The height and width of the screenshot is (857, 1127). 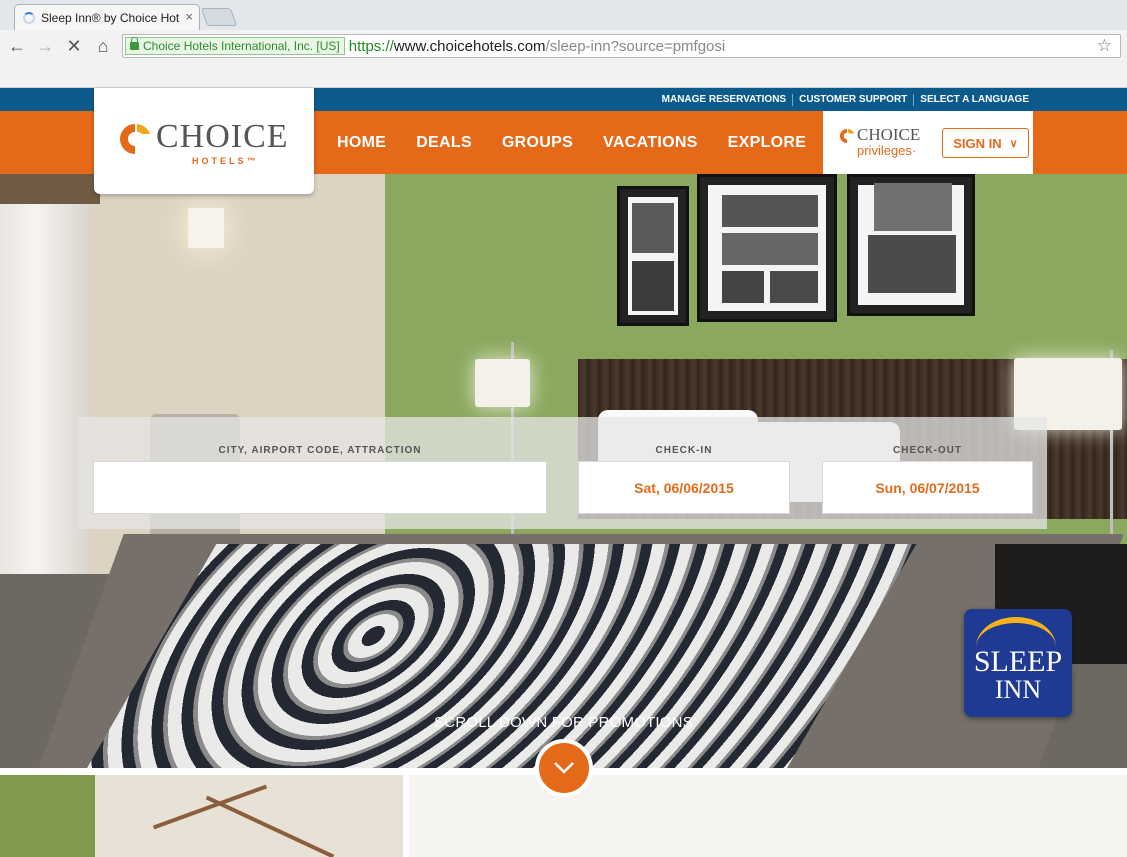 I want to click on nav-explore: EXPLORE, so click(x=767, y=143).